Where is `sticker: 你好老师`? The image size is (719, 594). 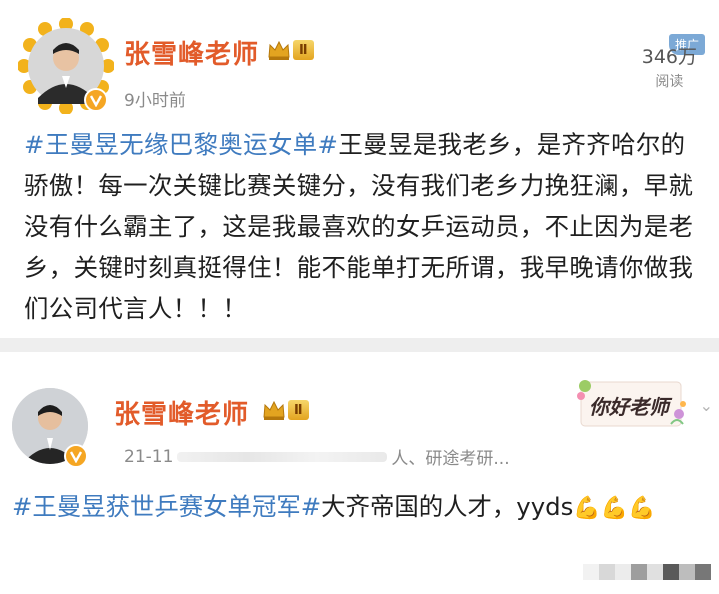 sticker: 你好老师 is located at coordinates (630, 403).